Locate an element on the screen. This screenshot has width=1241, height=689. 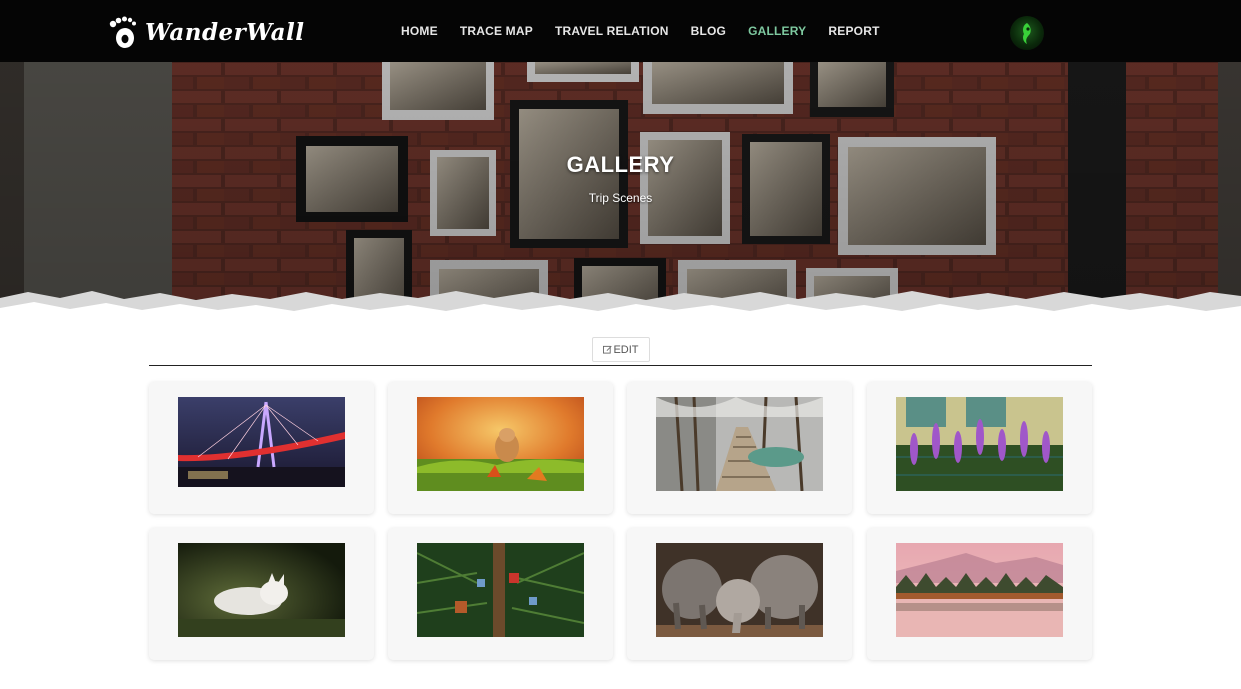
brand: WanderWall is located at coordinates (206, 32).